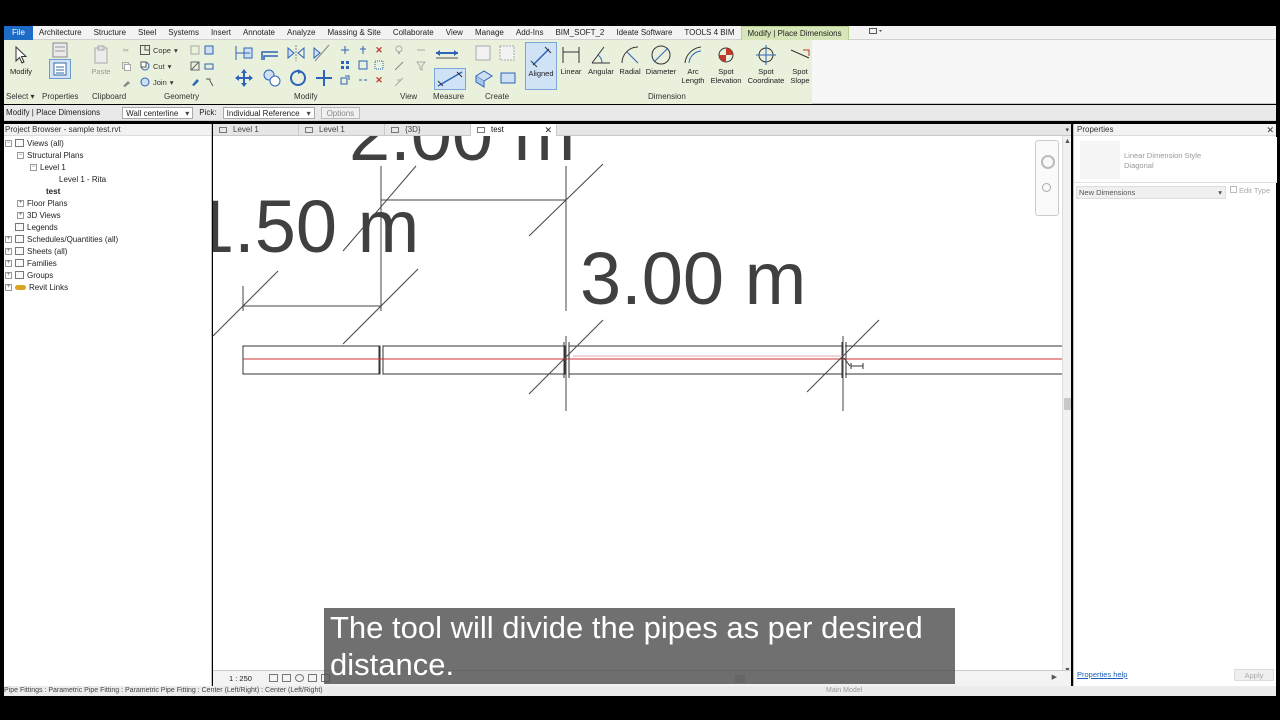  I want to click on split-face-icon, so click(195, 66).